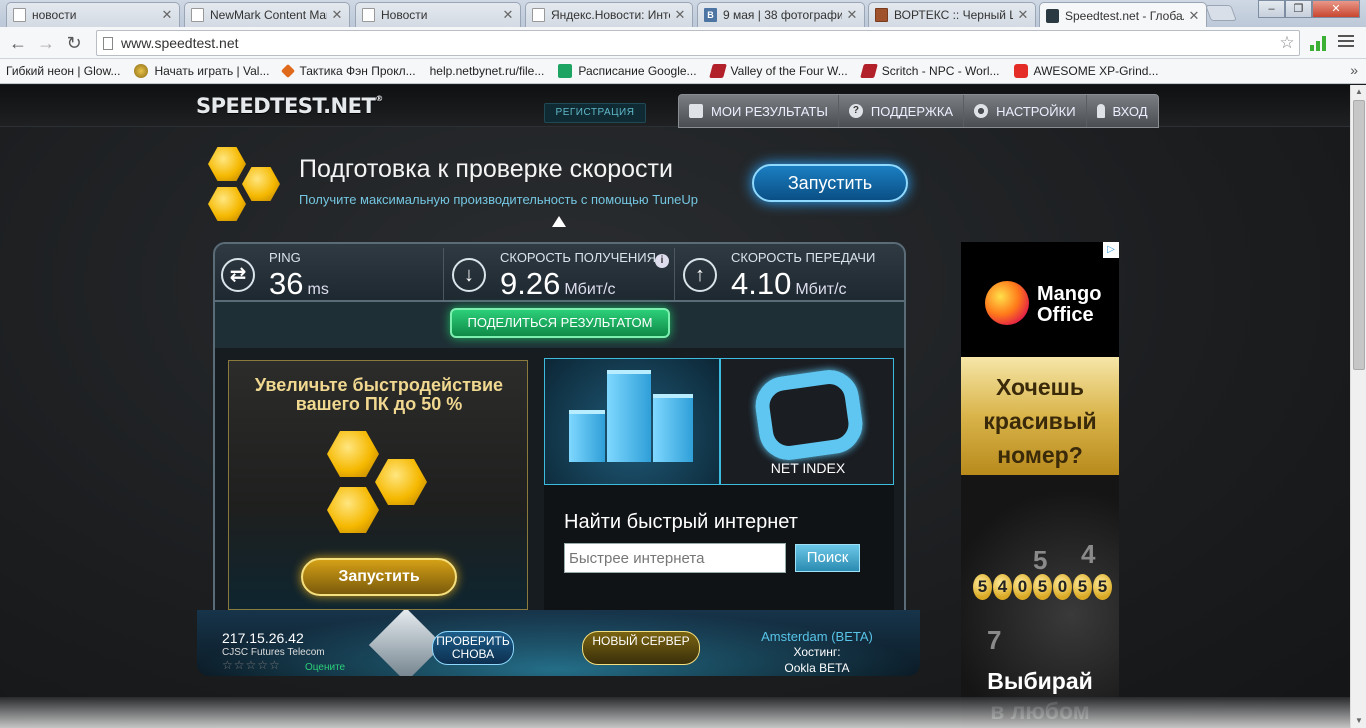 This screenshot has width=1366, height=728. Describe the element at coordinates (1040, 421) in the screenshot. I see `ad-headline: Хочешь красивый номер?` at that location.